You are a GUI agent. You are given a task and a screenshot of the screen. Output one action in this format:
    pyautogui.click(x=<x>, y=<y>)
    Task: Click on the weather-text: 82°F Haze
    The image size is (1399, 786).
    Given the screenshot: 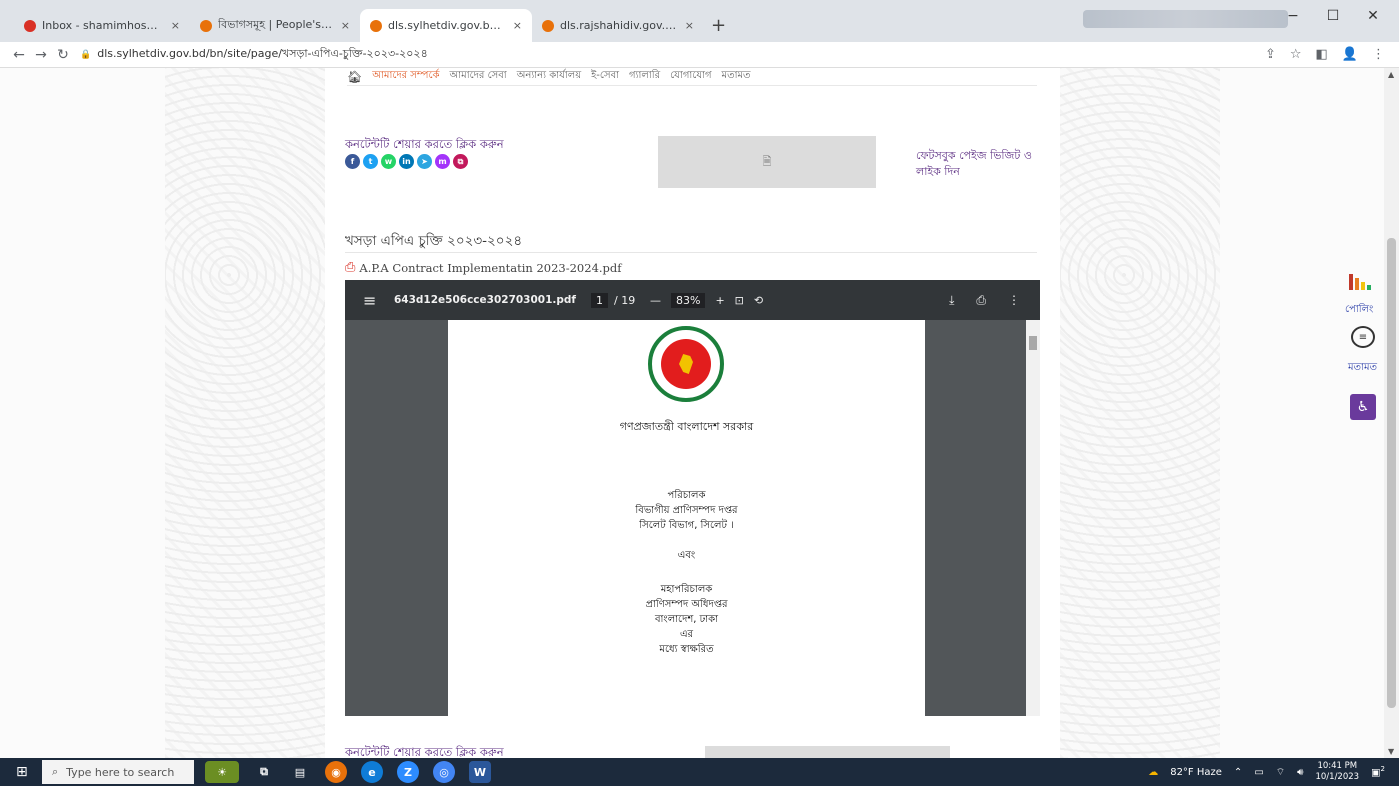 What is the action you would take?
    pyautogui.click(x=1196, y=772)
    